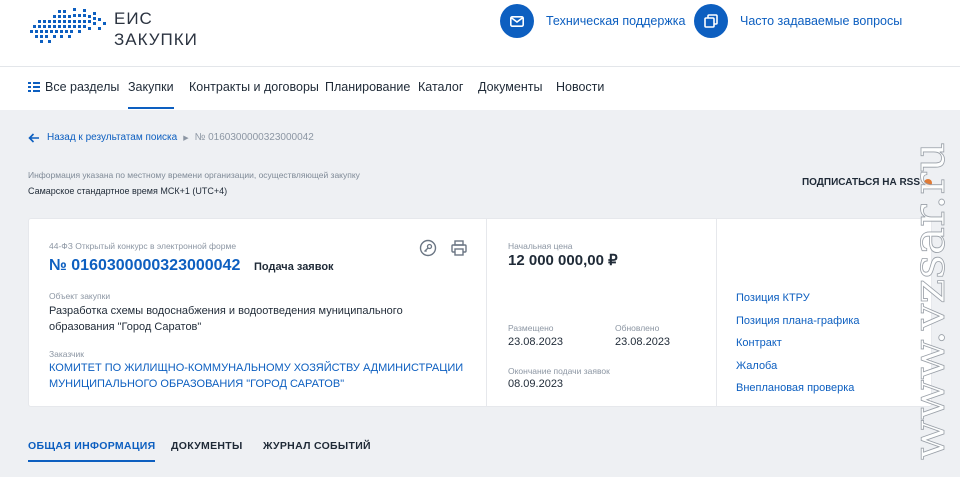  I want to click on nav-item-purchases: Закупки, so click(151, 94).